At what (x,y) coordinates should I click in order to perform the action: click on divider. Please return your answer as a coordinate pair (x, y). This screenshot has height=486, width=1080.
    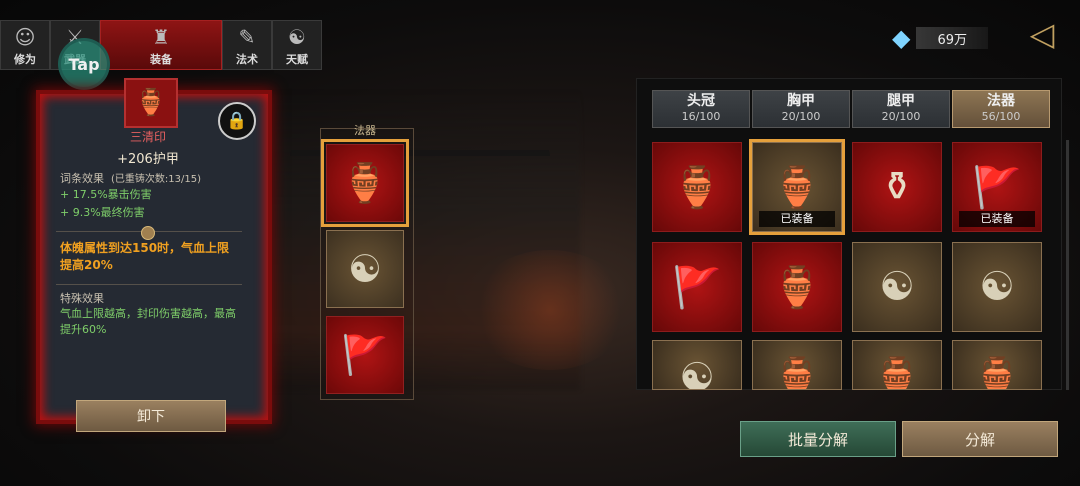
    Looking at the image, I should click on (149, 284).